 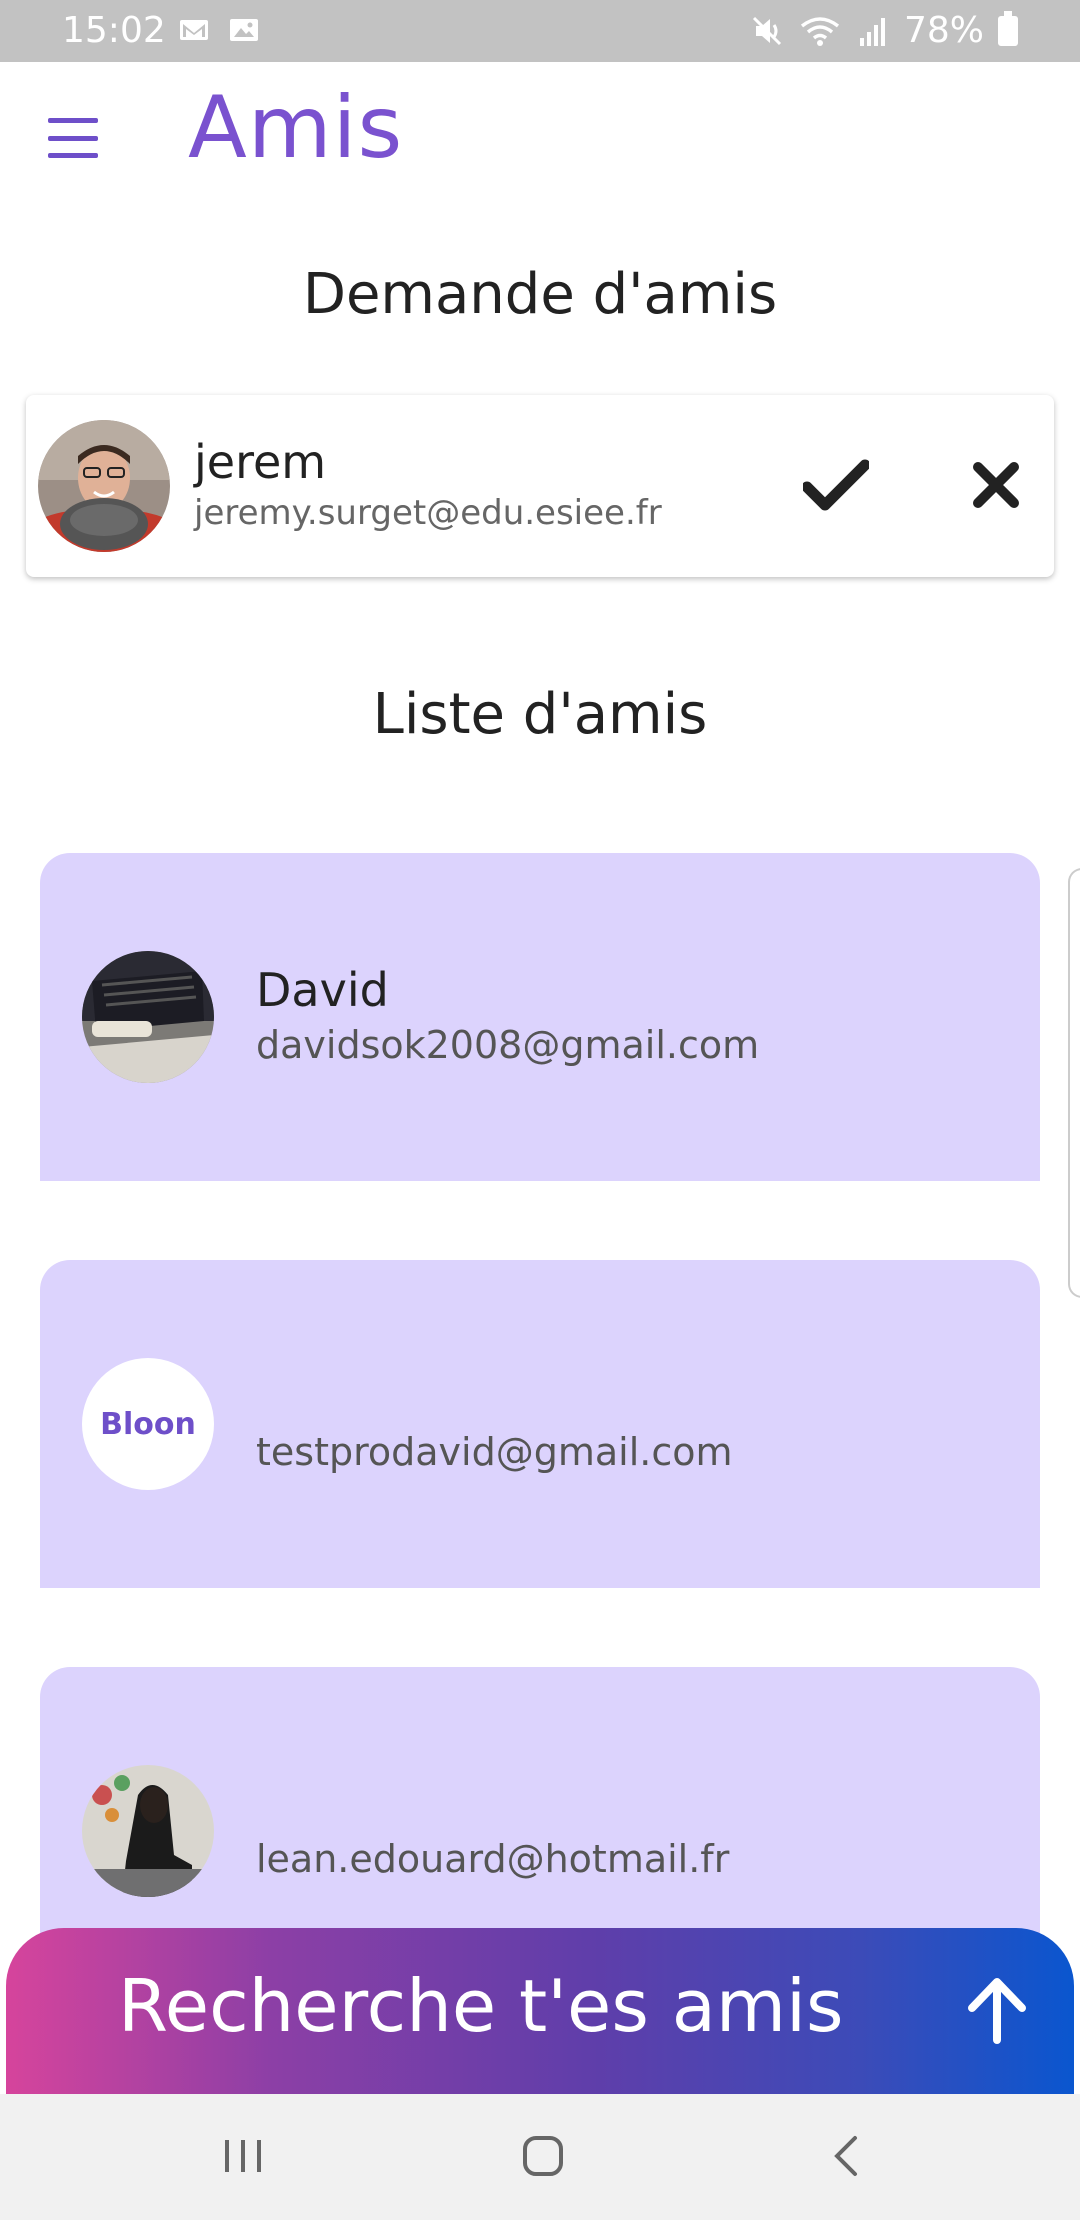 What do you see at coordinates (244, 30) in the screenshot?
I see `gallery-icon` at bounding box center [244, 30].